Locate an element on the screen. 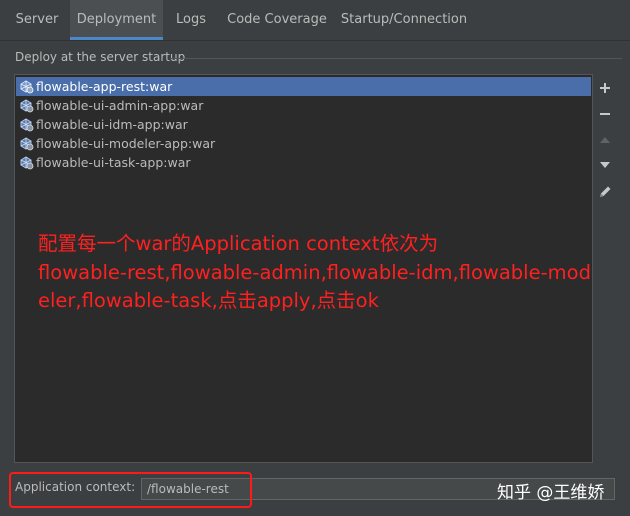  move-up-button is located at coordinates (605, 140).